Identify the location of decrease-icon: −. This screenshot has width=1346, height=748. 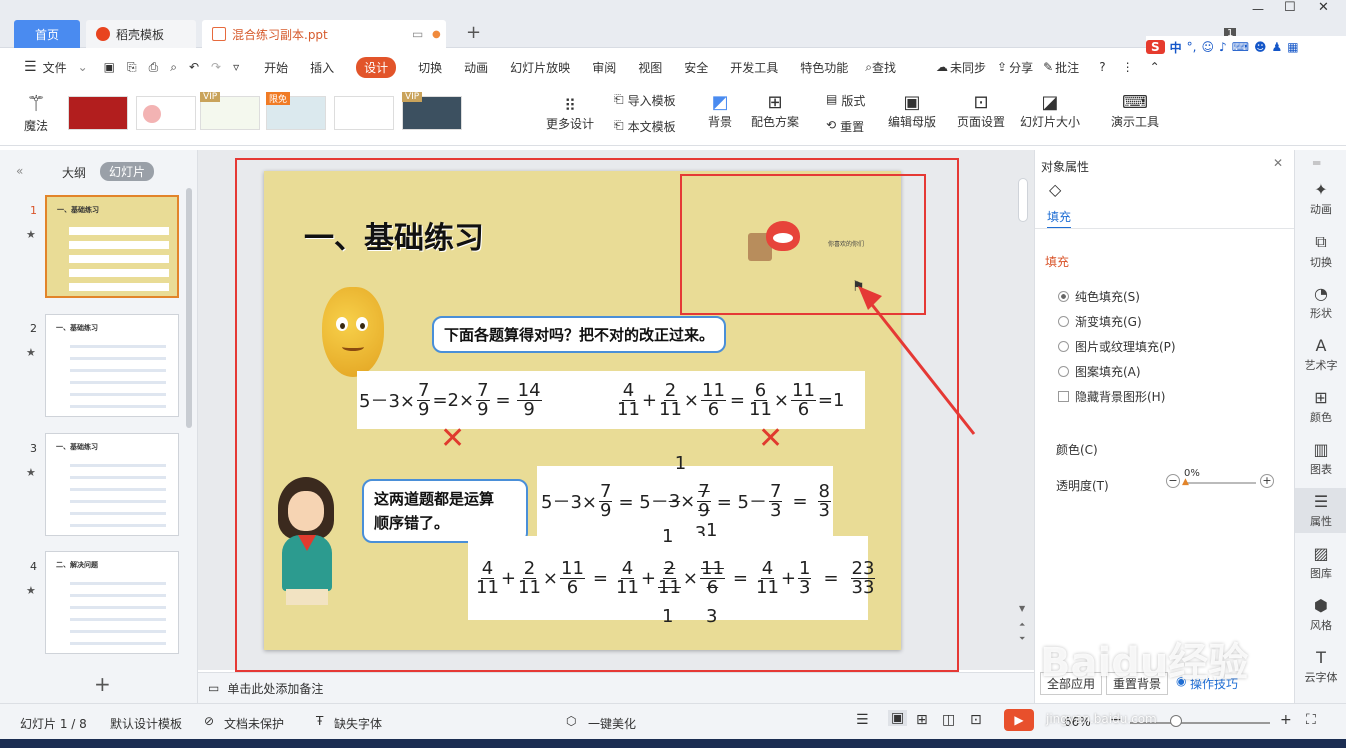
(1173, 481).